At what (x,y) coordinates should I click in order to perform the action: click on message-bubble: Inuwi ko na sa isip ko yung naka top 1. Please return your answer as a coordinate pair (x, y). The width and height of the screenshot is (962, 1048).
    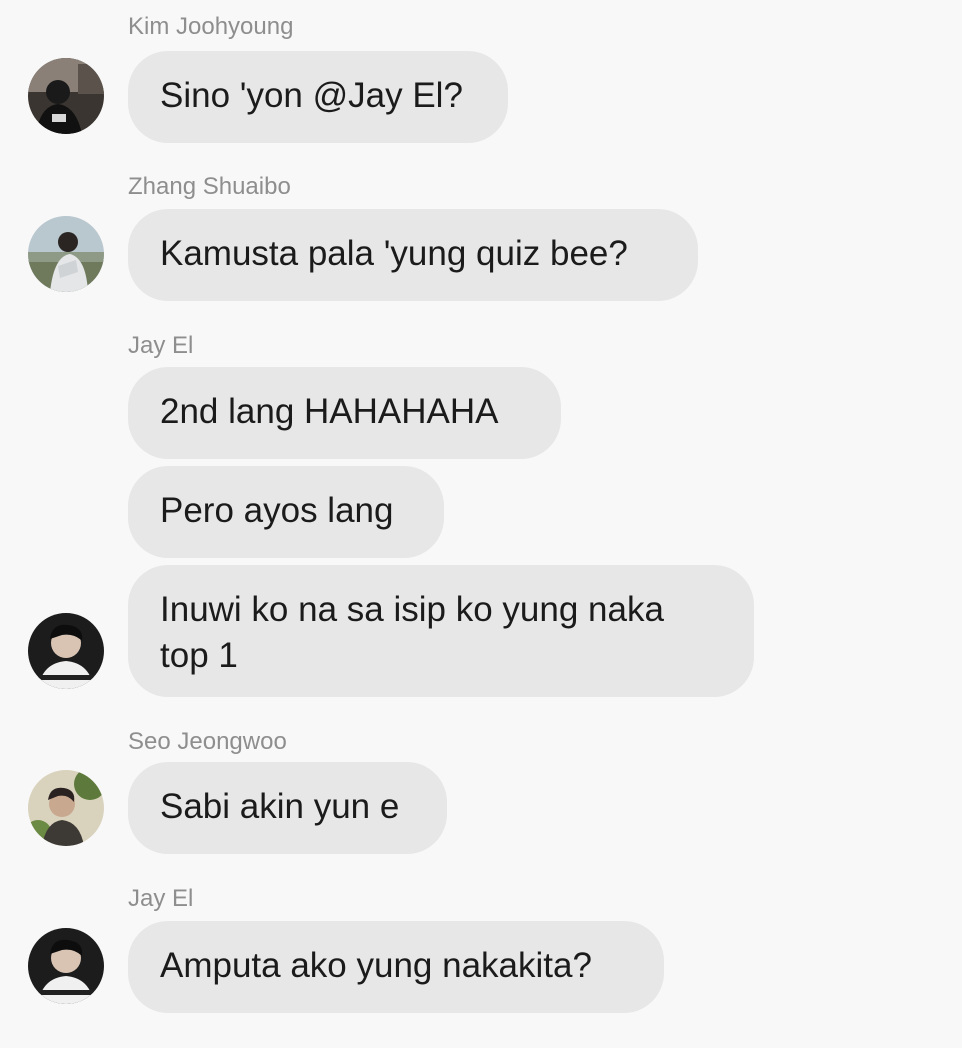
    Looking at the image, I should click on (441, 631).